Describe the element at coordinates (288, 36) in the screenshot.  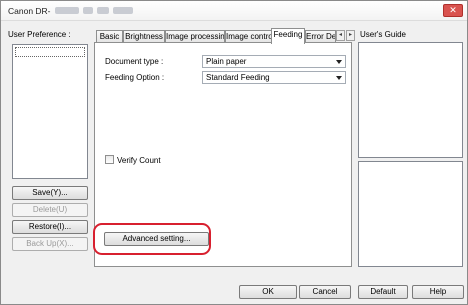
I see `tab-feeding: Feeding` at that location.